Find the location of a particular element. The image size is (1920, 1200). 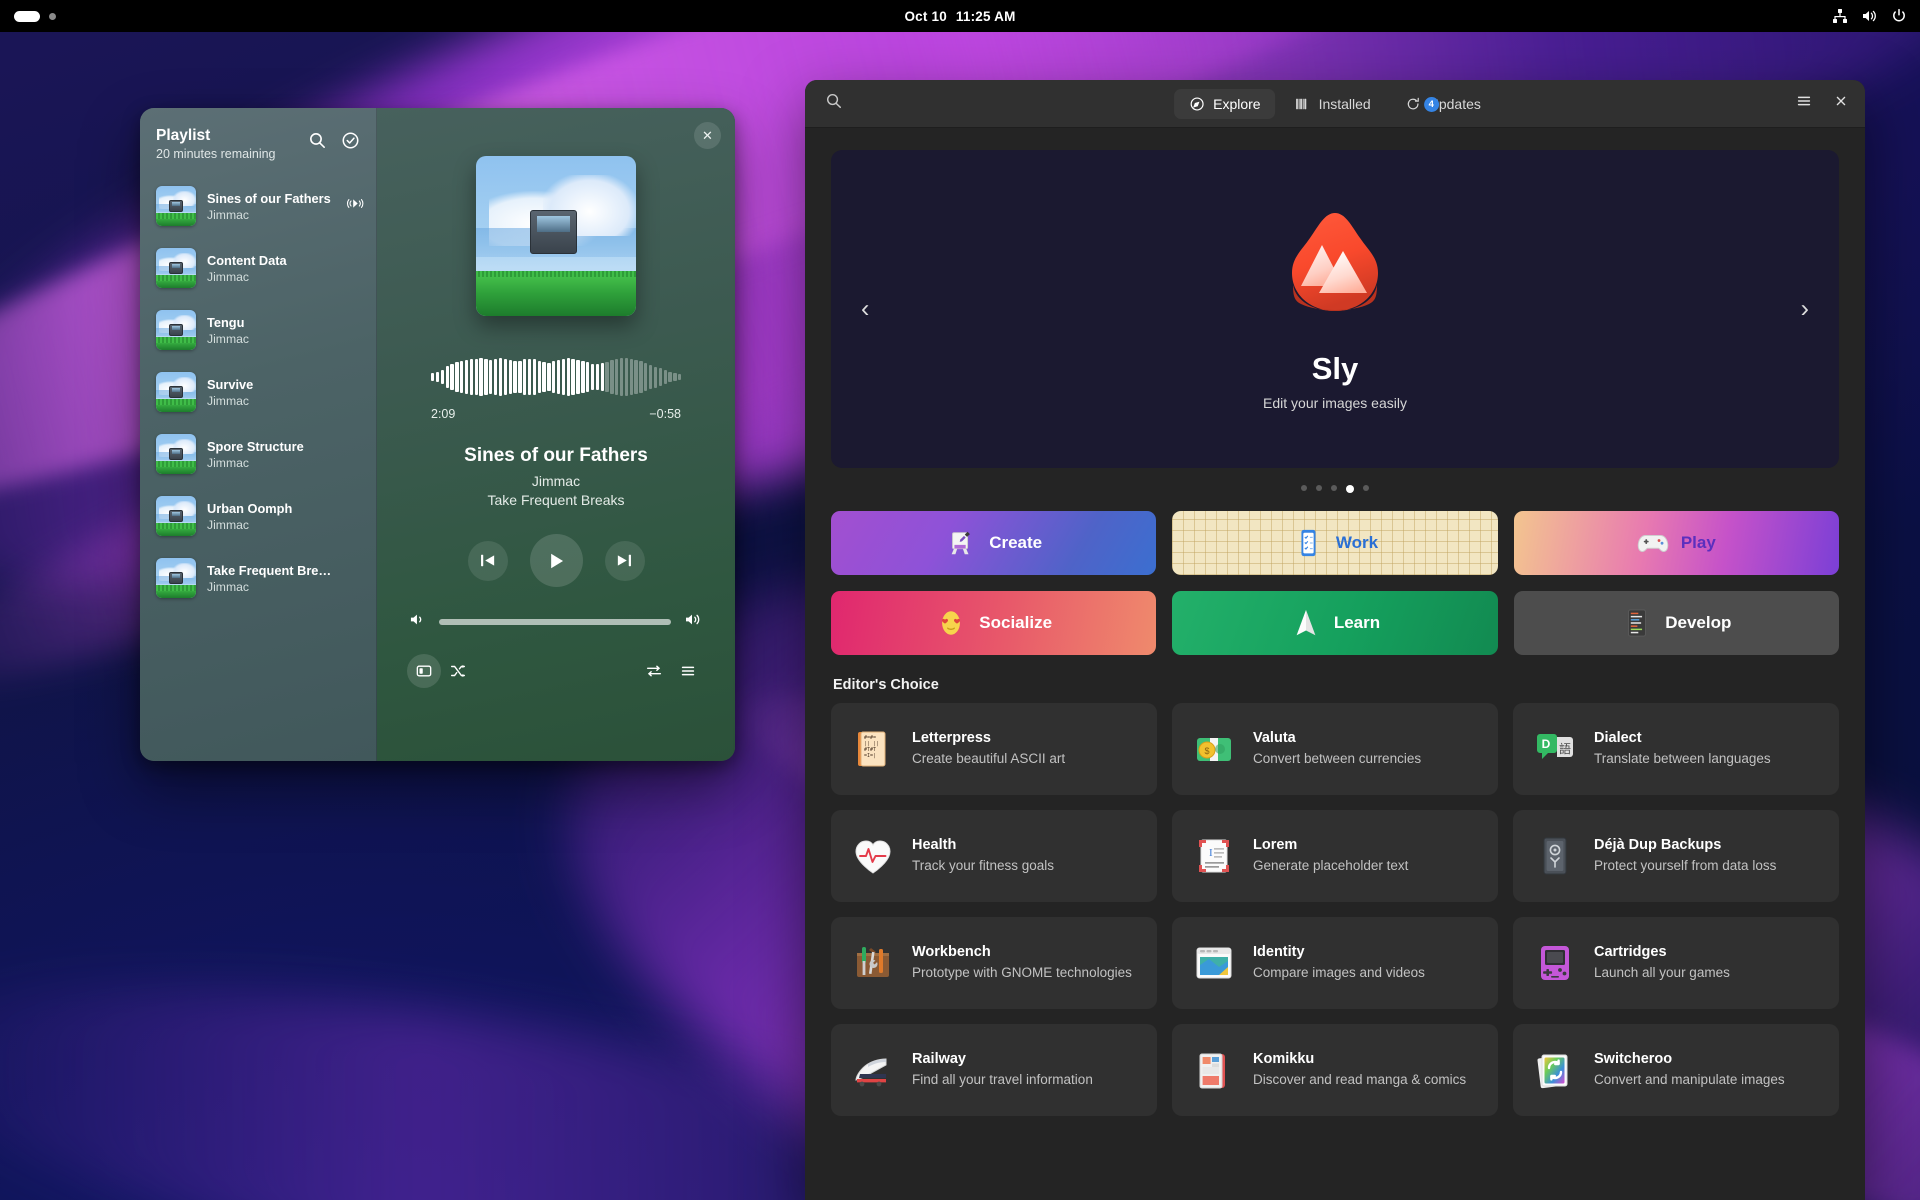

waveform-seekbar: 2:09 −0:58 is located at coordinates (556, 388).